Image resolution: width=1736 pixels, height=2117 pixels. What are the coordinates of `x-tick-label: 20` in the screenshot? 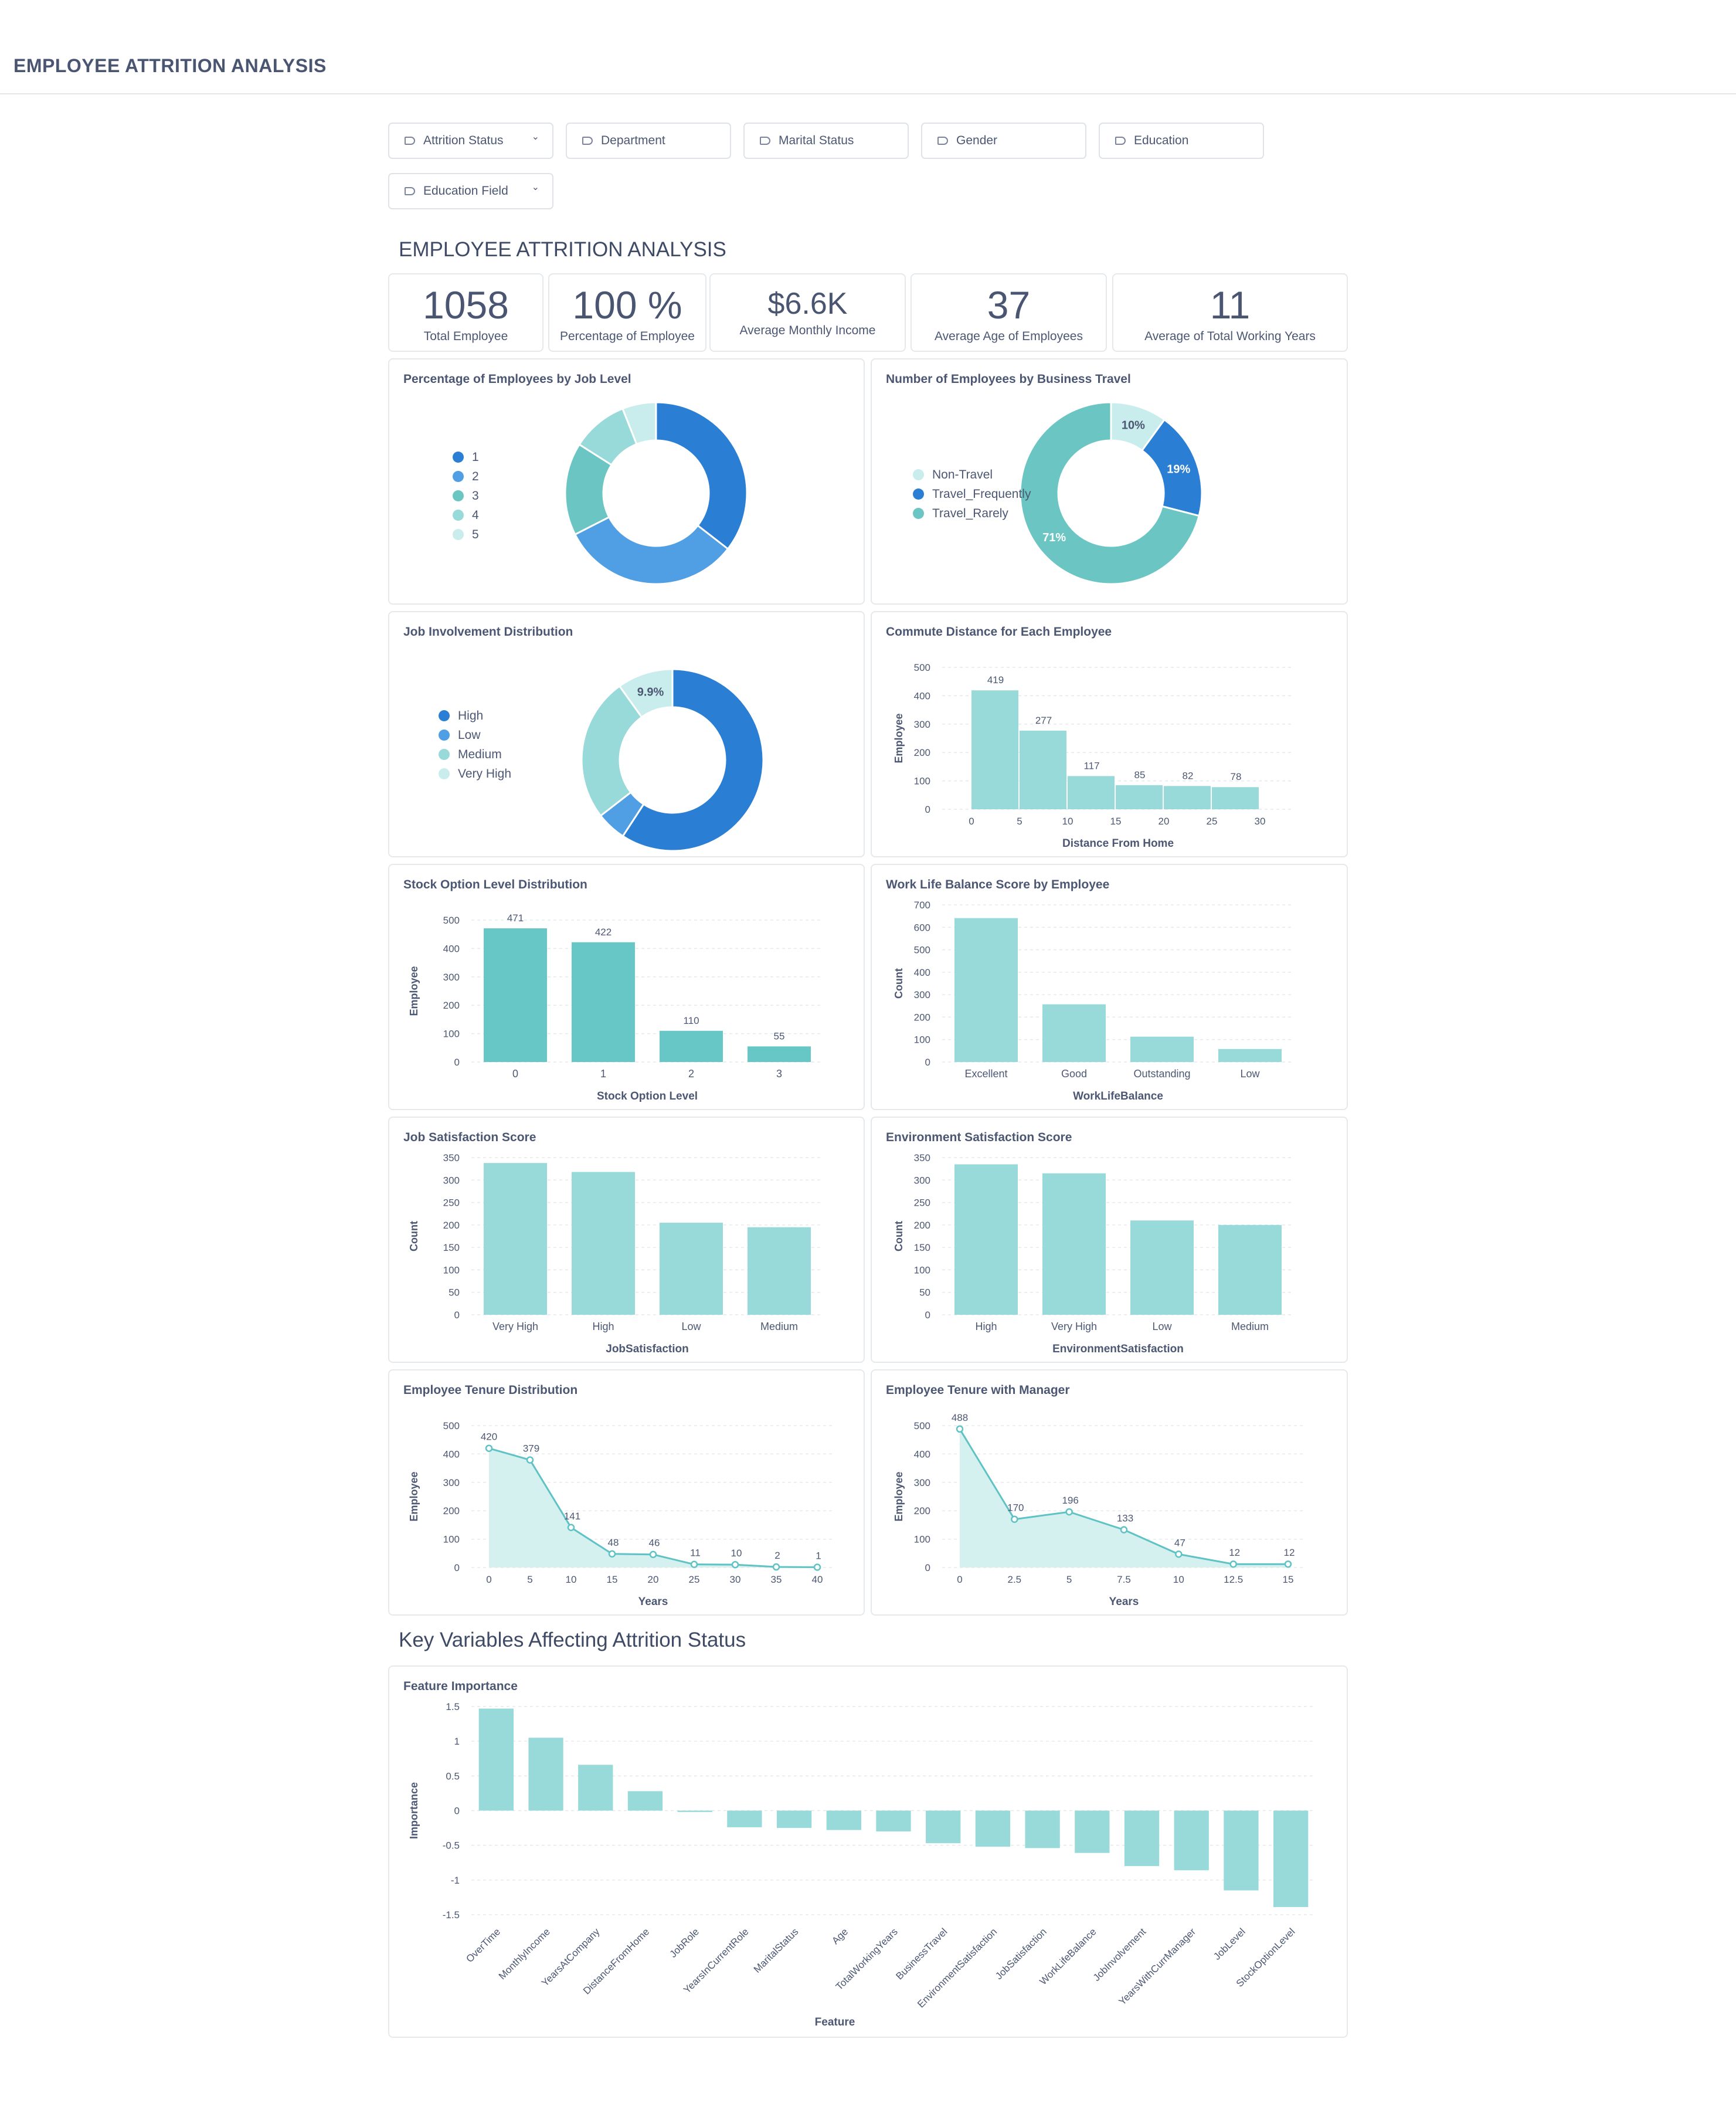 It's located at (1164, 822).